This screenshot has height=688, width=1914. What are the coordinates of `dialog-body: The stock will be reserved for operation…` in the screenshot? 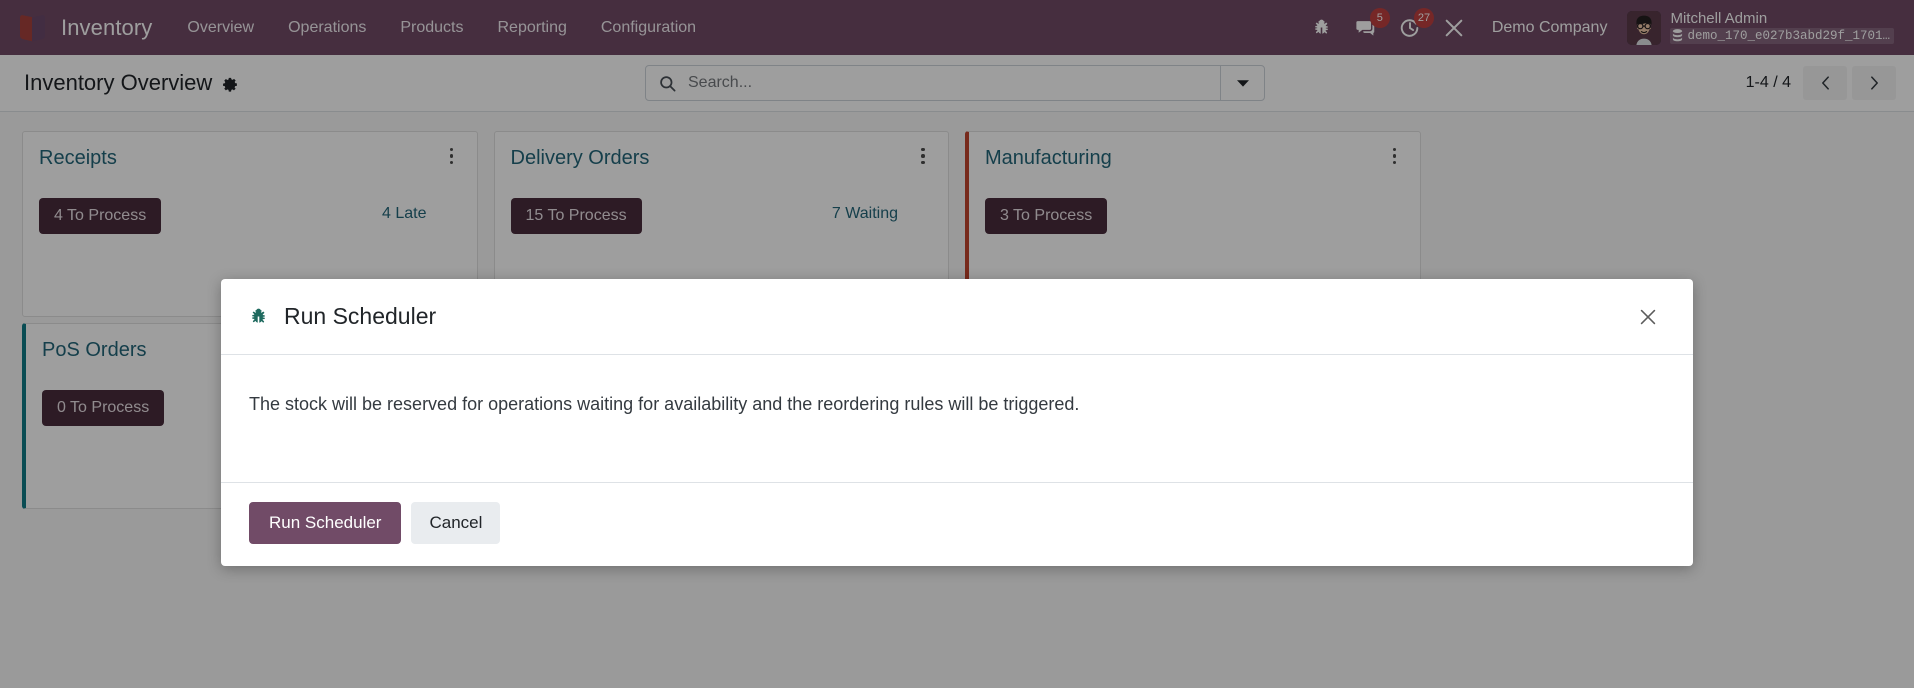 It's located at (957, 419).